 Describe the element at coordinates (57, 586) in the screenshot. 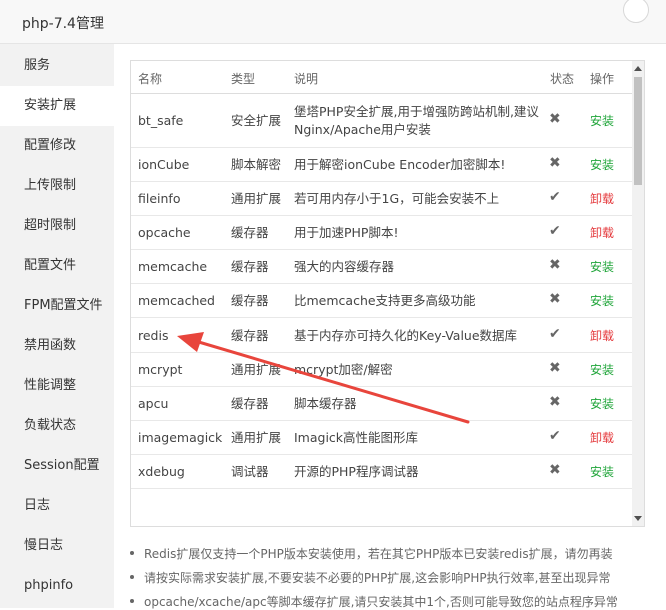

I see `sidebar-item-phpinfo: phpinfo` at that location.